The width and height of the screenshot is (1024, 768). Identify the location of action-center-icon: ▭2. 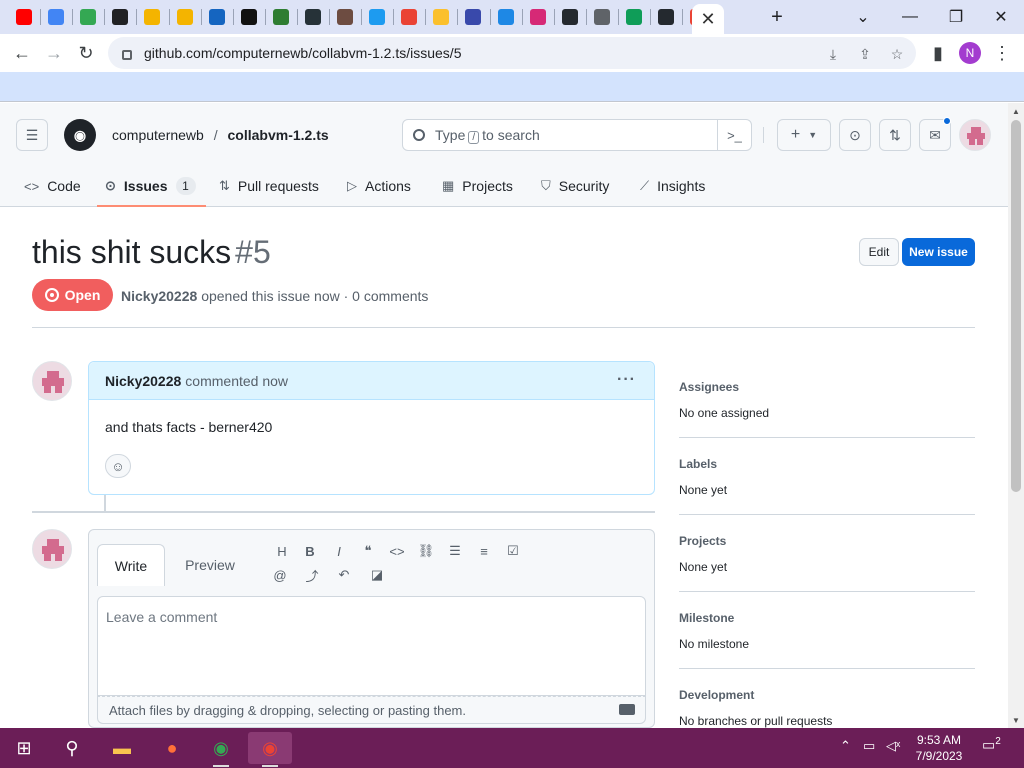
(994, 747).